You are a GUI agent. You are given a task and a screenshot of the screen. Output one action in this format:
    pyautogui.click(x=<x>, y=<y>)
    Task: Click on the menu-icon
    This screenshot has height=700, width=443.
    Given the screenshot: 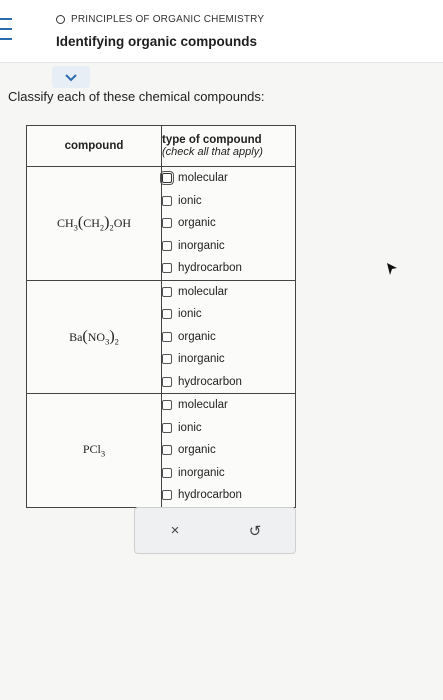 What is the action you would take?
    pyautogui.click(x=7, y=29)
    